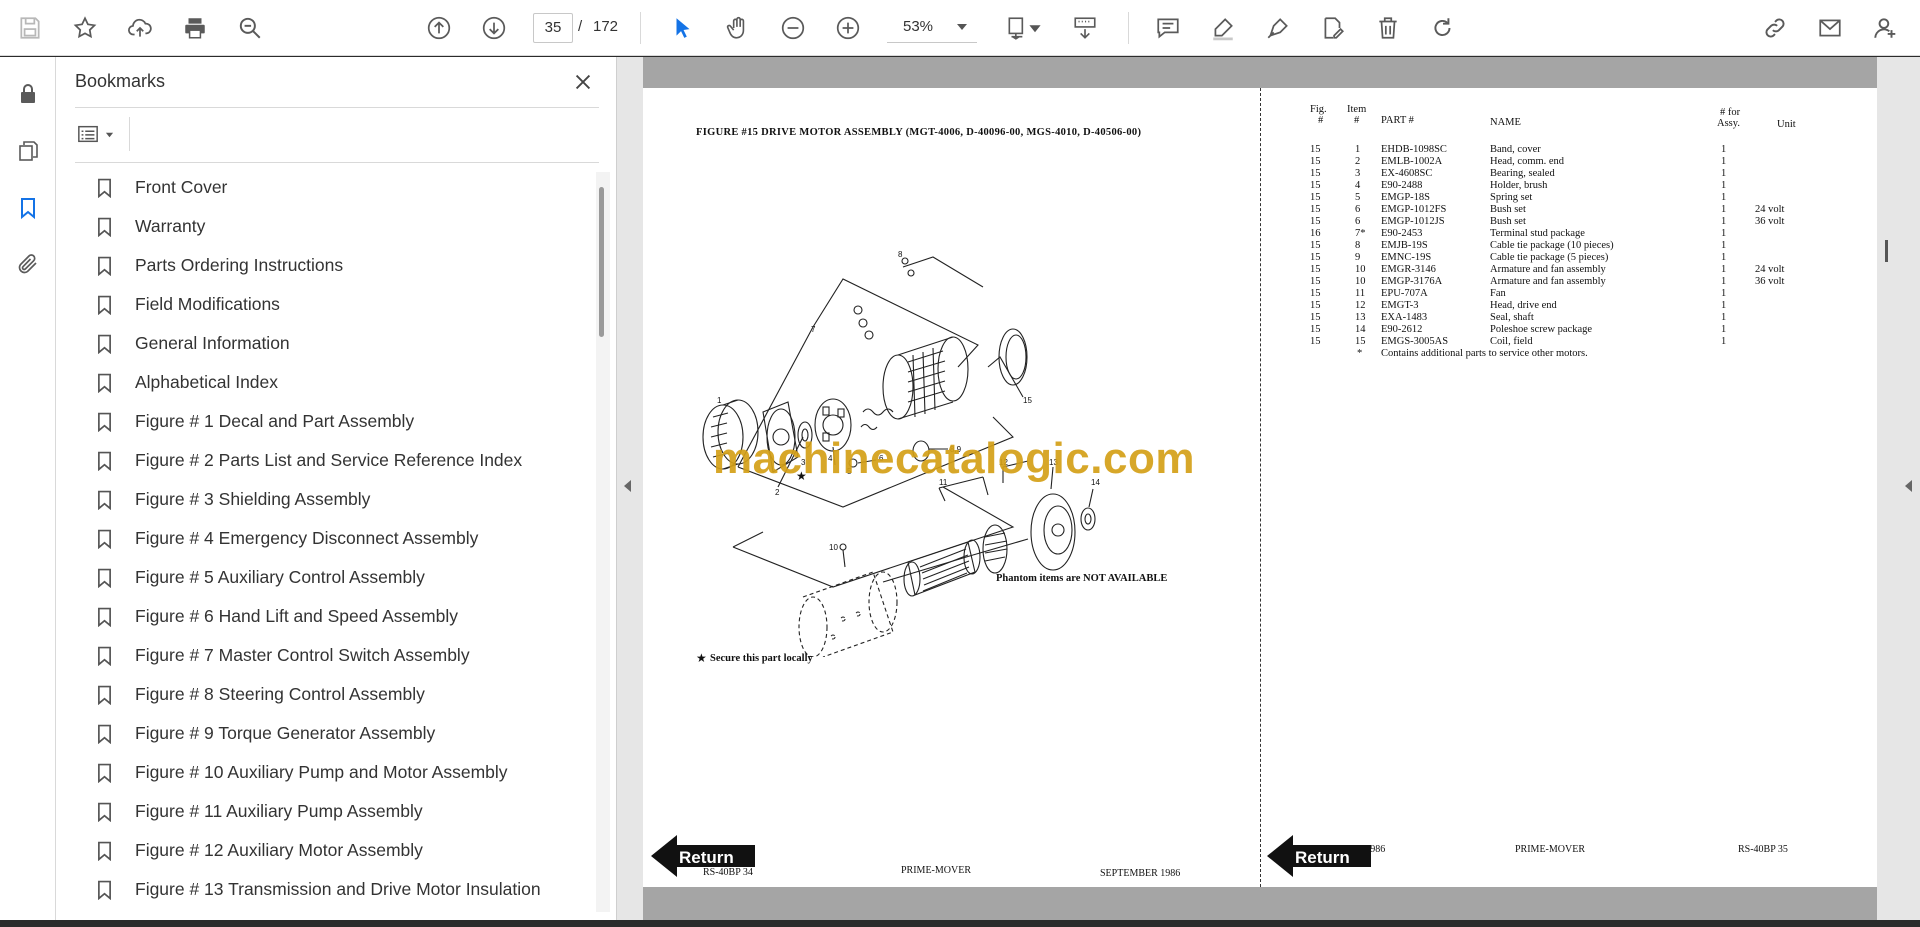 The image size is (1920, 927). What do you see at coordinates (336, 382) in the screenshot?
I see `bookmark-item: Alphabetical Index` at bounding box center [336, 382].